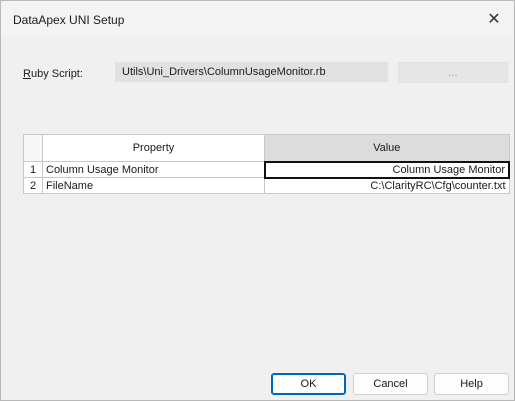  What do you see at coordinates (153, 185) in the screenshot?
I see `property-cell: FileName` at bounding box center [153, 185].